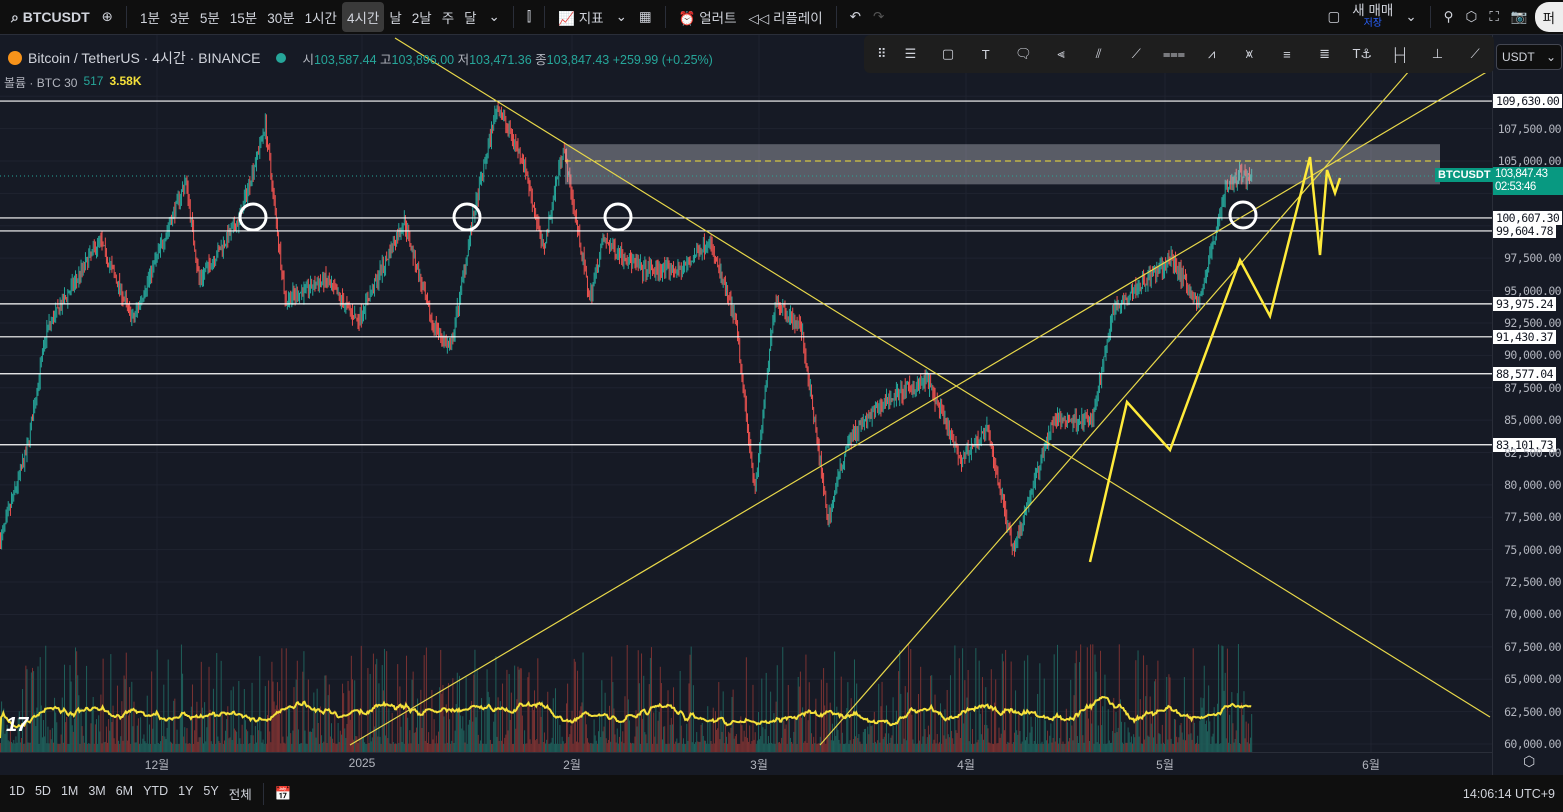  I want to click on currency-select: USDT ⌄, so click(1529, 57).